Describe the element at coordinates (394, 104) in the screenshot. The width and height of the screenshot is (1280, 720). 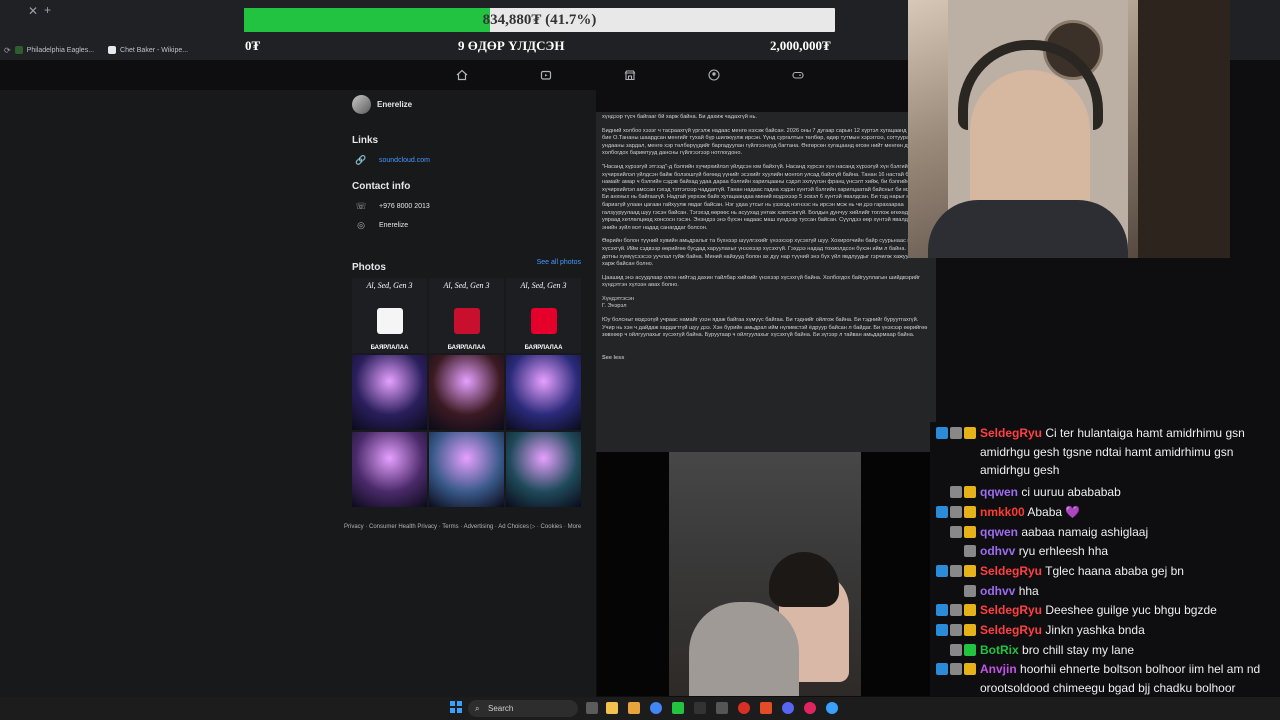
I see `profile-name: Enerelize` at that location.